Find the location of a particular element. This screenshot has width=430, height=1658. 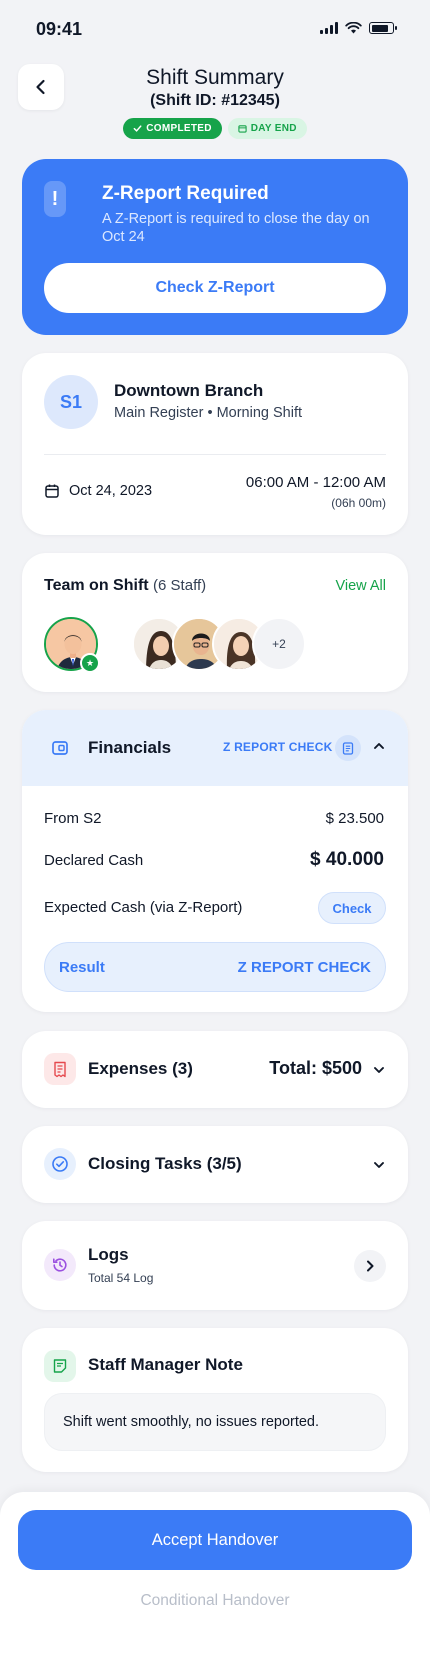

financials-title: Financials is located at coordinates (130, 747).